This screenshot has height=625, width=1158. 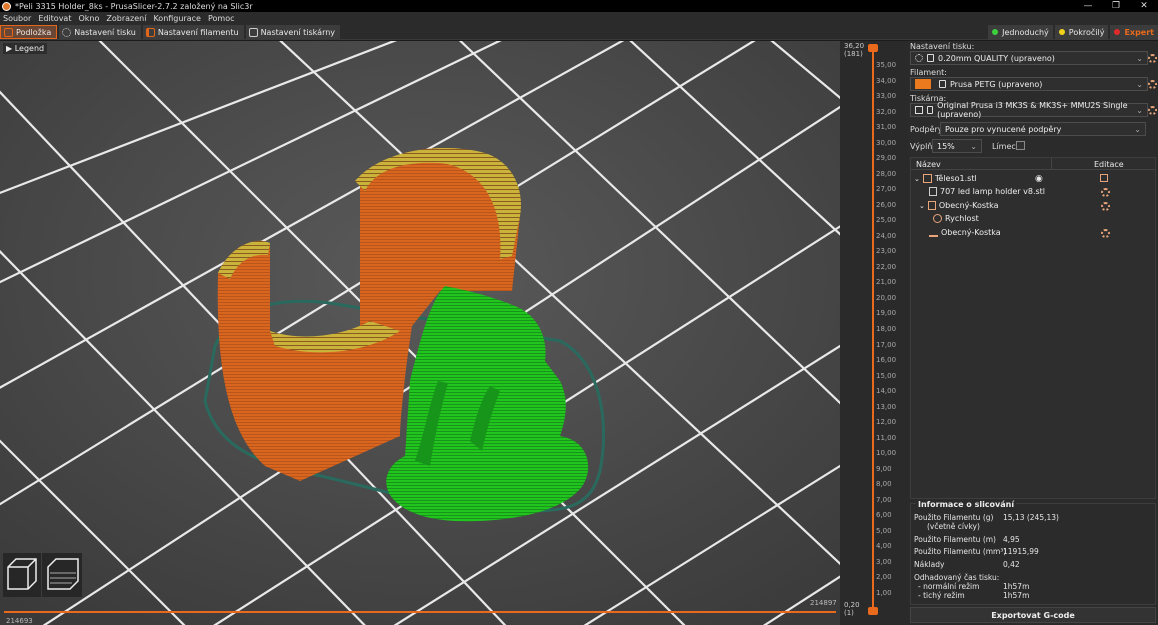 What do you see at coordinates (1033, 164) in the screenshot?
I see `object-list-header: Název Editace` at bounding box center [1033, 164].